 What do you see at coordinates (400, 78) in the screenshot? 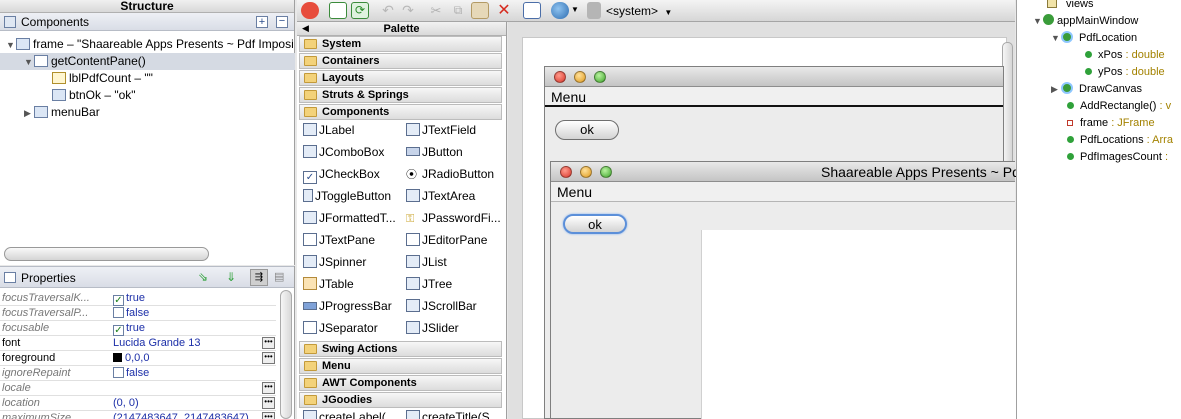
I see `palette-category-layouts: Layouts` at bounding box center [400, 78].